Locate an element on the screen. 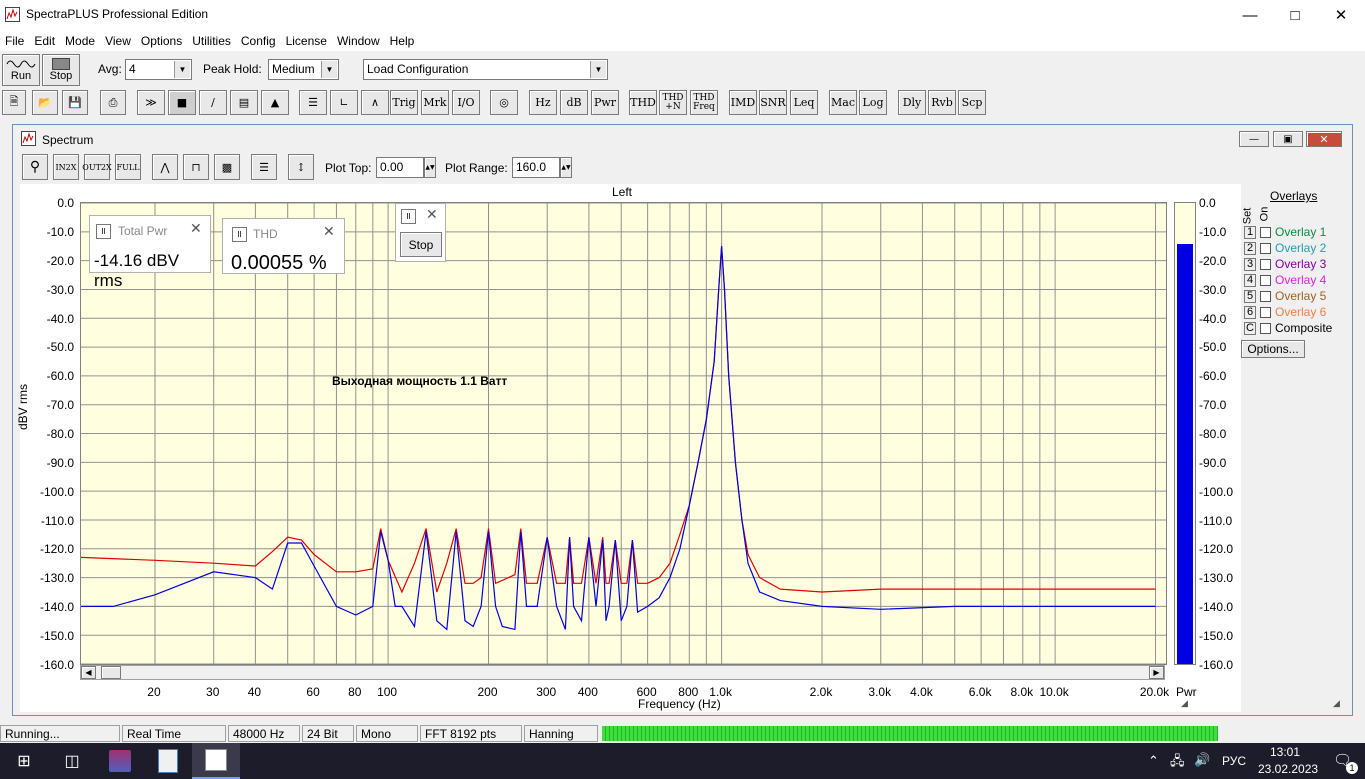 Image resolution: width=1365 pixels, height=779 pixels. new-file-icon: 🗎 is located at coordinates (14, 102).